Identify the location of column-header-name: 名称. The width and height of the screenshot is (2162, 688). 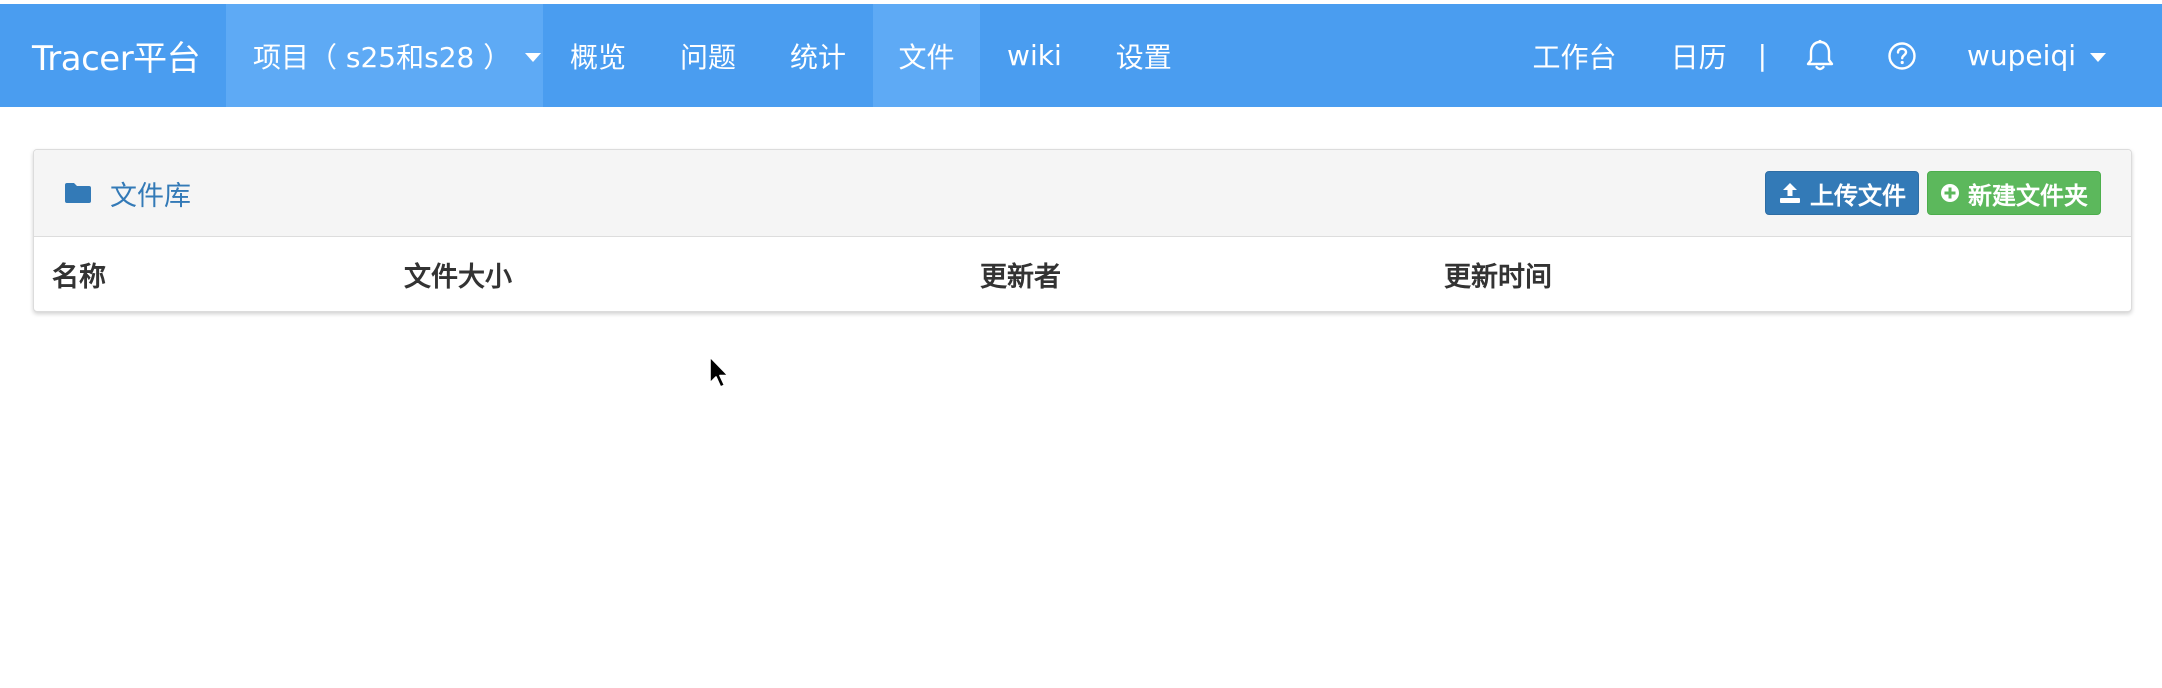
(219, 274).